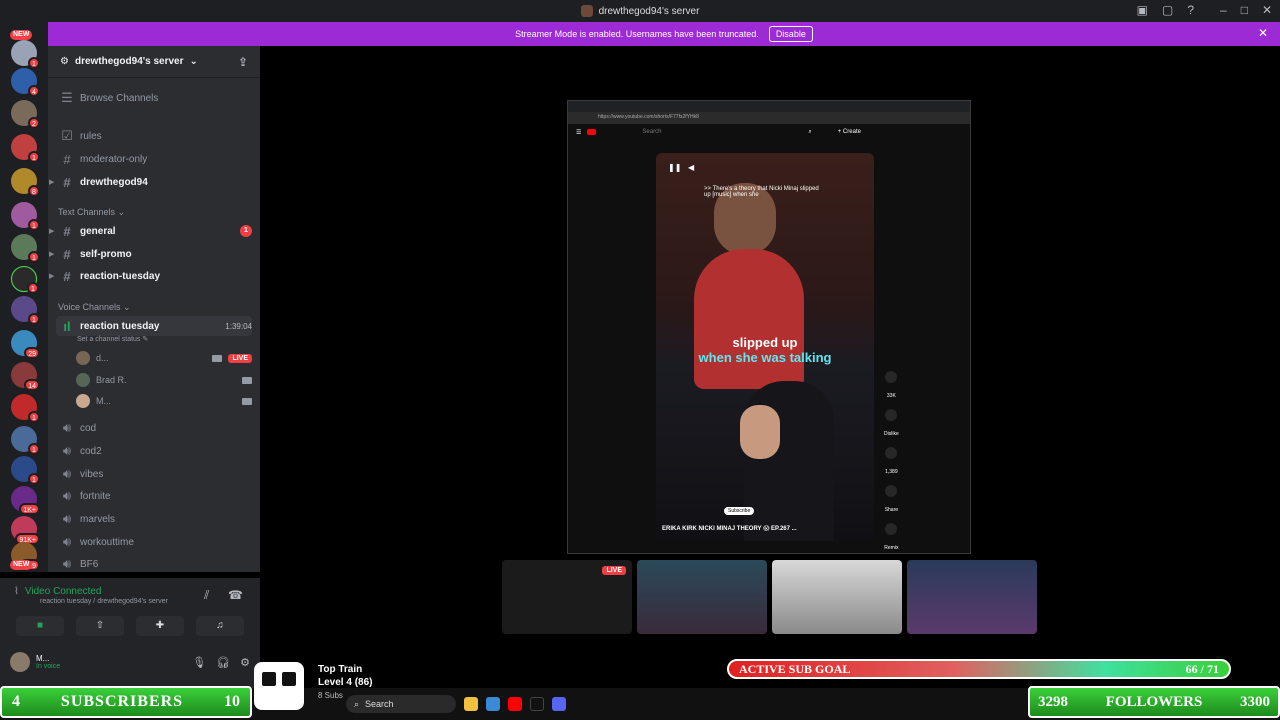 This screenshot has height=720, width=1280. Describe the element at coordinates (220, 626) in the screenshot. I see `soundboard-button: ♫` at that location.